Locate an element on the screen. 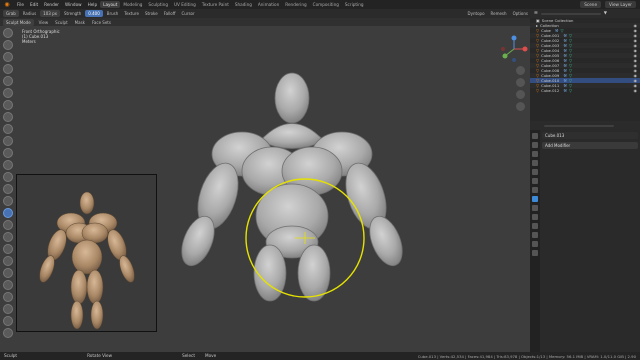 This screenshot has width=640, height=360. thumb-brush-icon is located at coordinates (8, 249).